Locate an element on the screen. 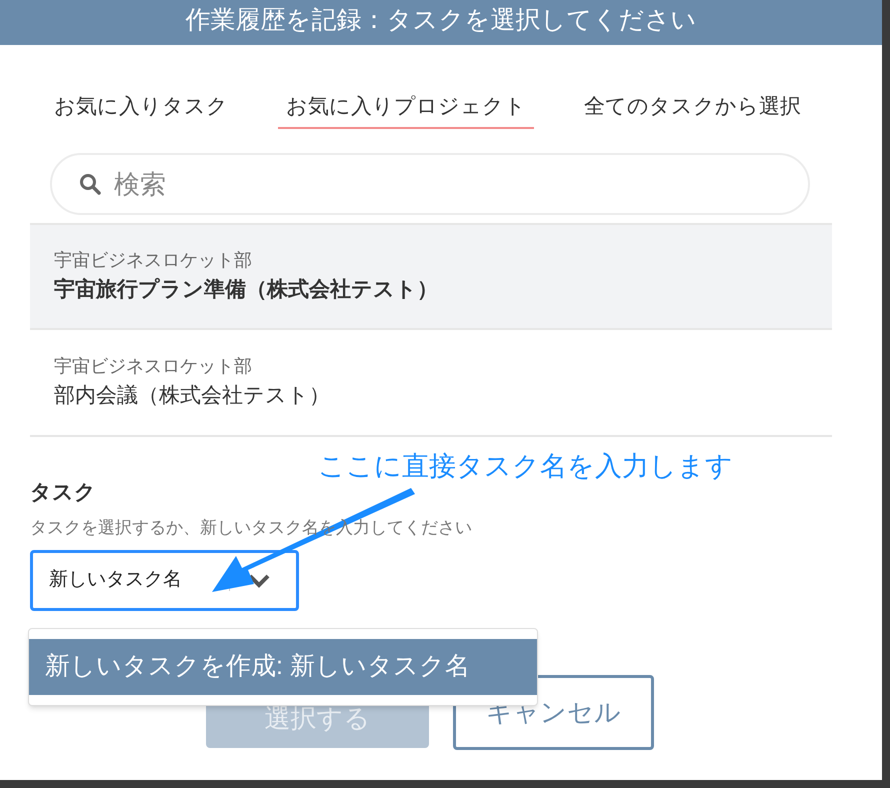 This screenshot has height=788, width=890. tab: 全てのタスクから選択 is located at coordinates (692, 110).